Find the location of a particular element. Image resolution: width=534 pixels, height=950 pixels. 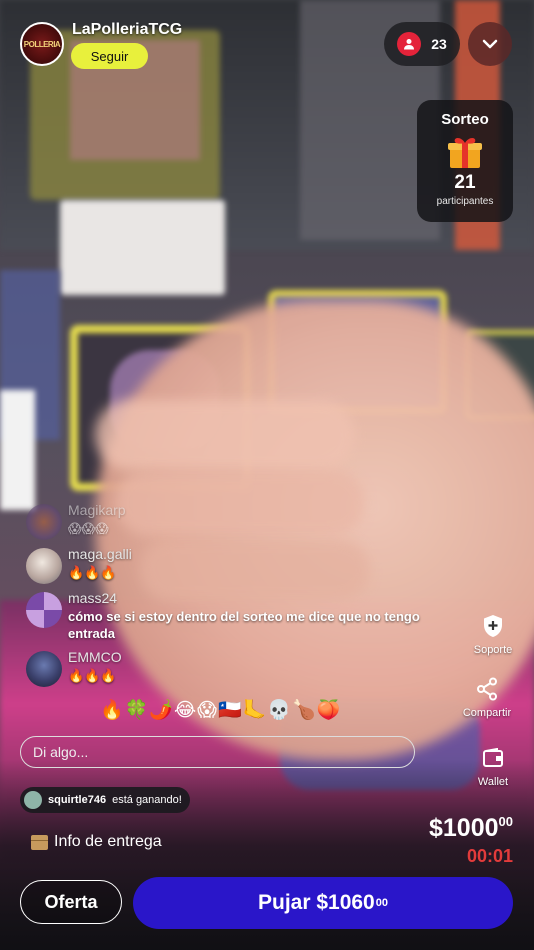

giveaway-subtitle: participantes is located at coordinates (465, 201).